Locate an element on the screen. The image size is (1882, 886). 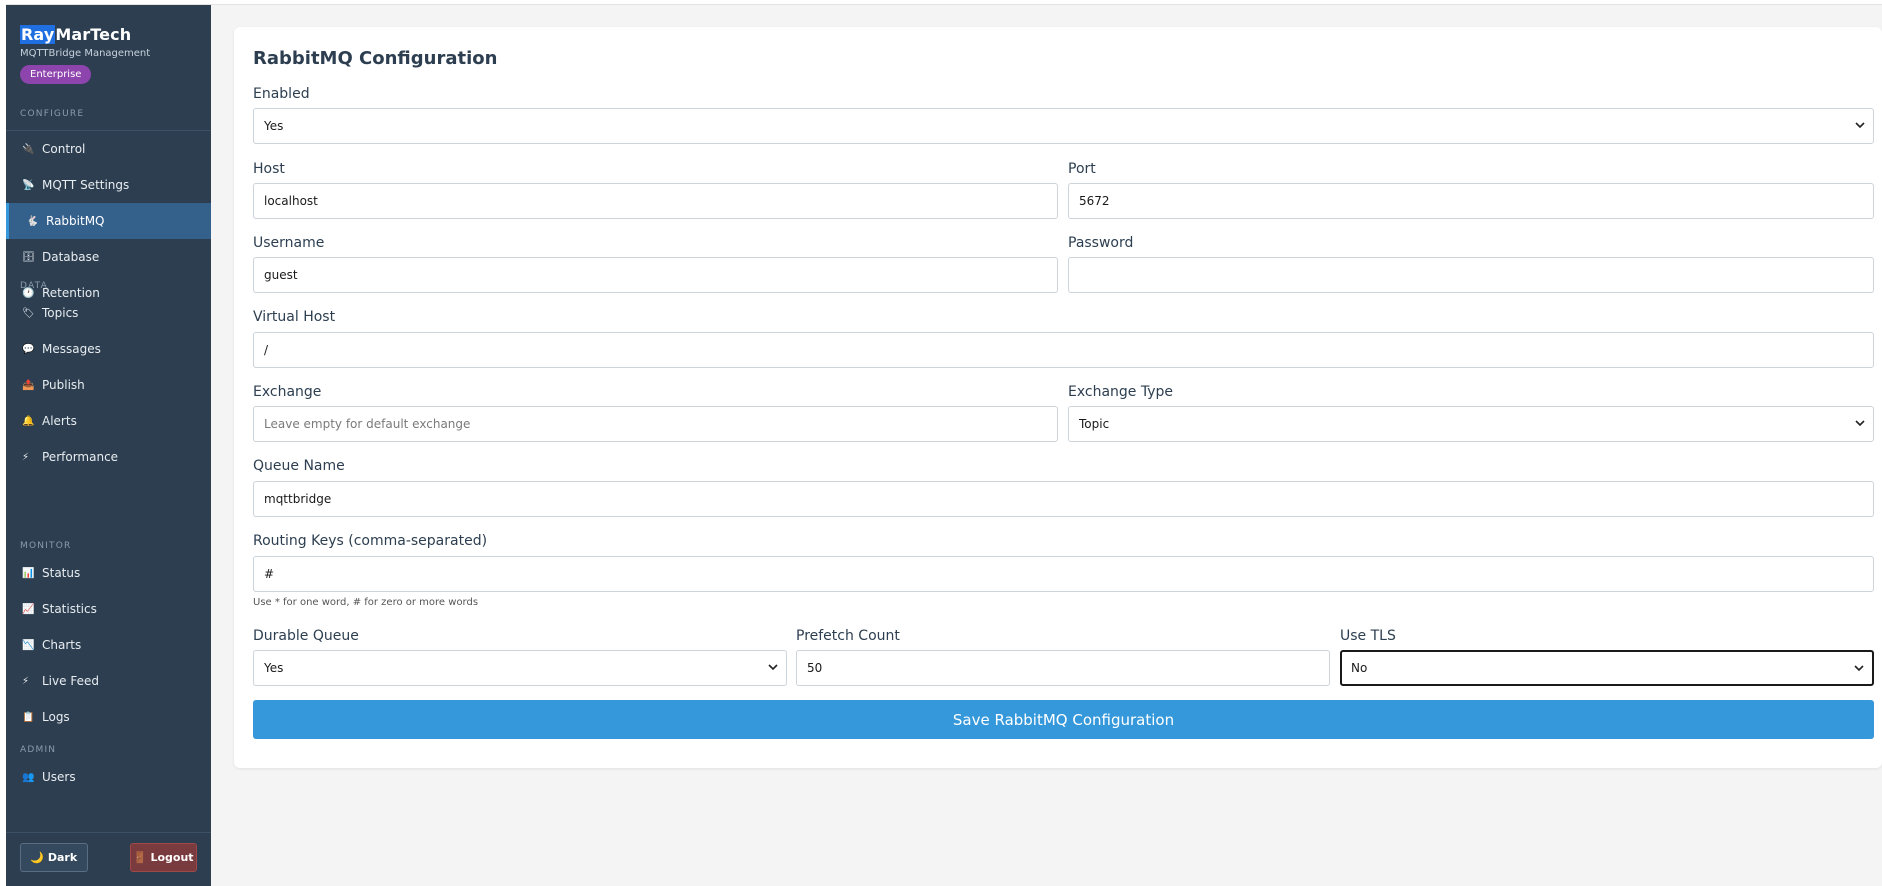
sidebar-item-label: Charts is located at coordinates (62, 645).